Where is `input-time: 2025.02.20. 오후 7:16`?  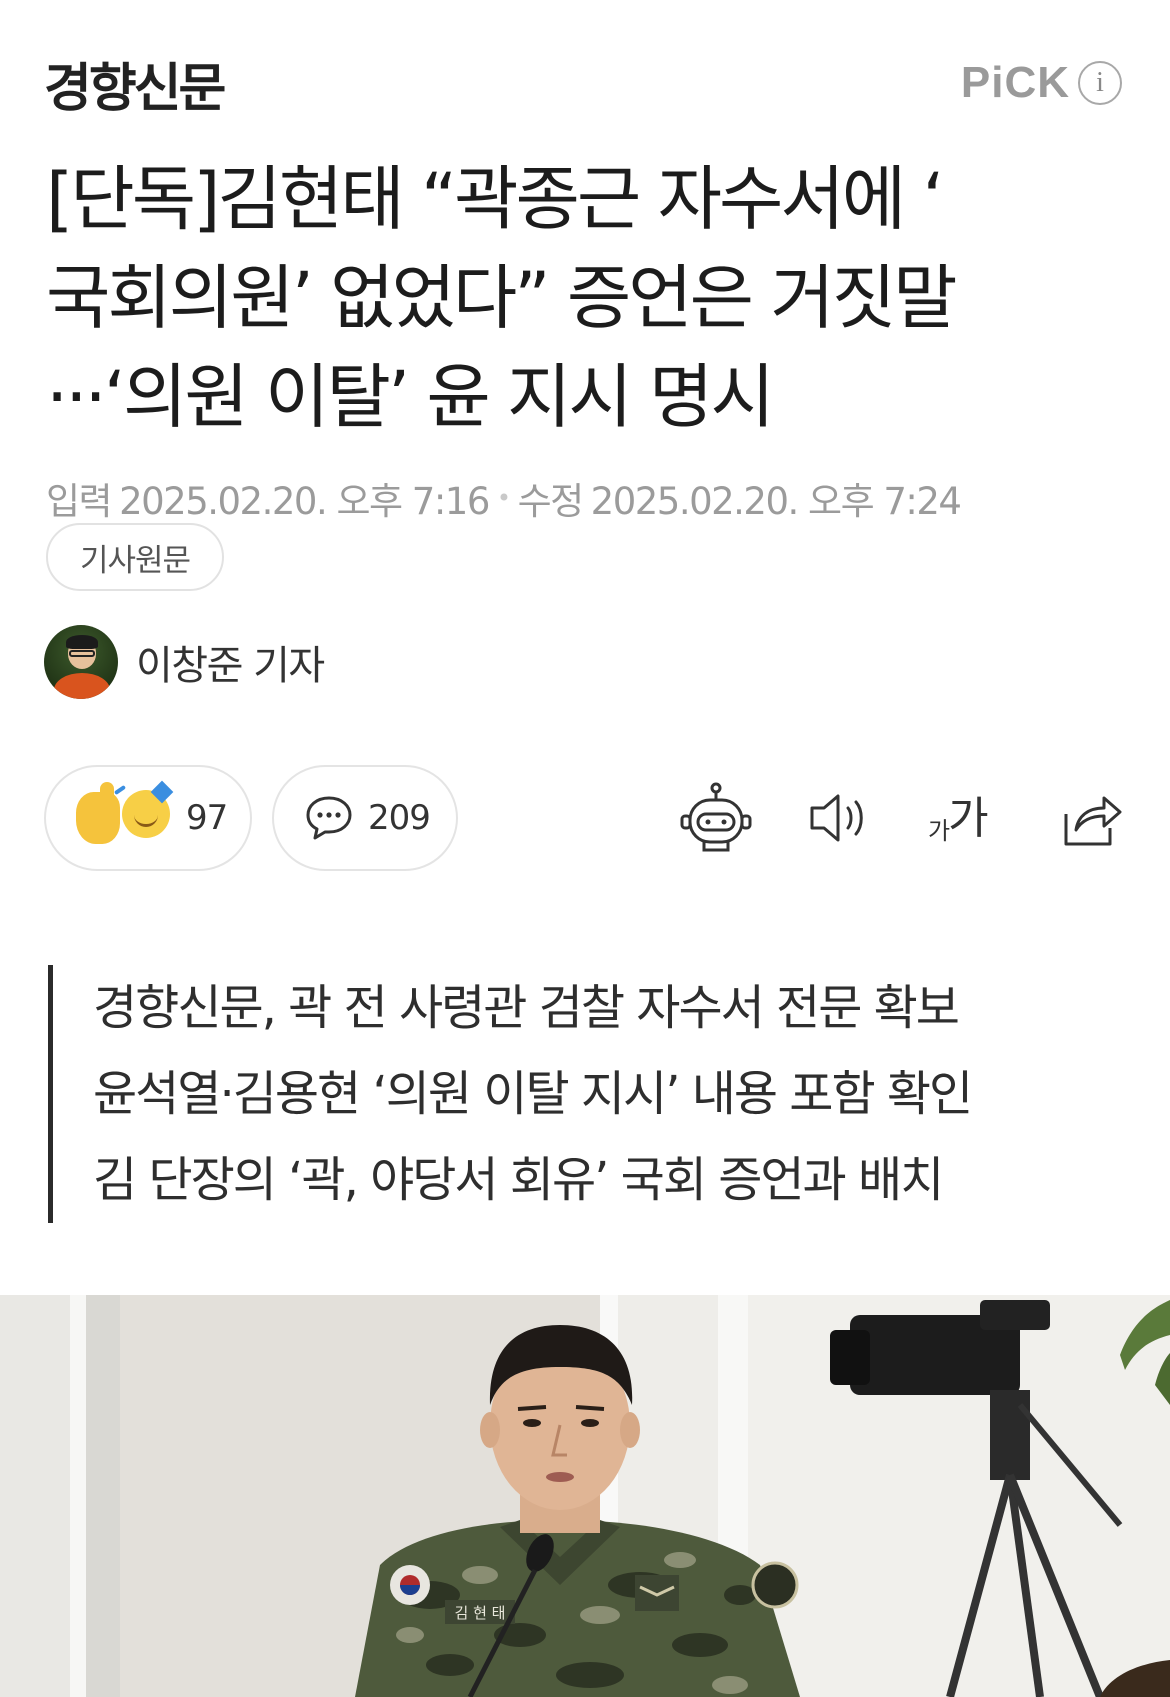 input-time: 2025.02.20. 오후 7:16 is located at coordinates (304, 501).